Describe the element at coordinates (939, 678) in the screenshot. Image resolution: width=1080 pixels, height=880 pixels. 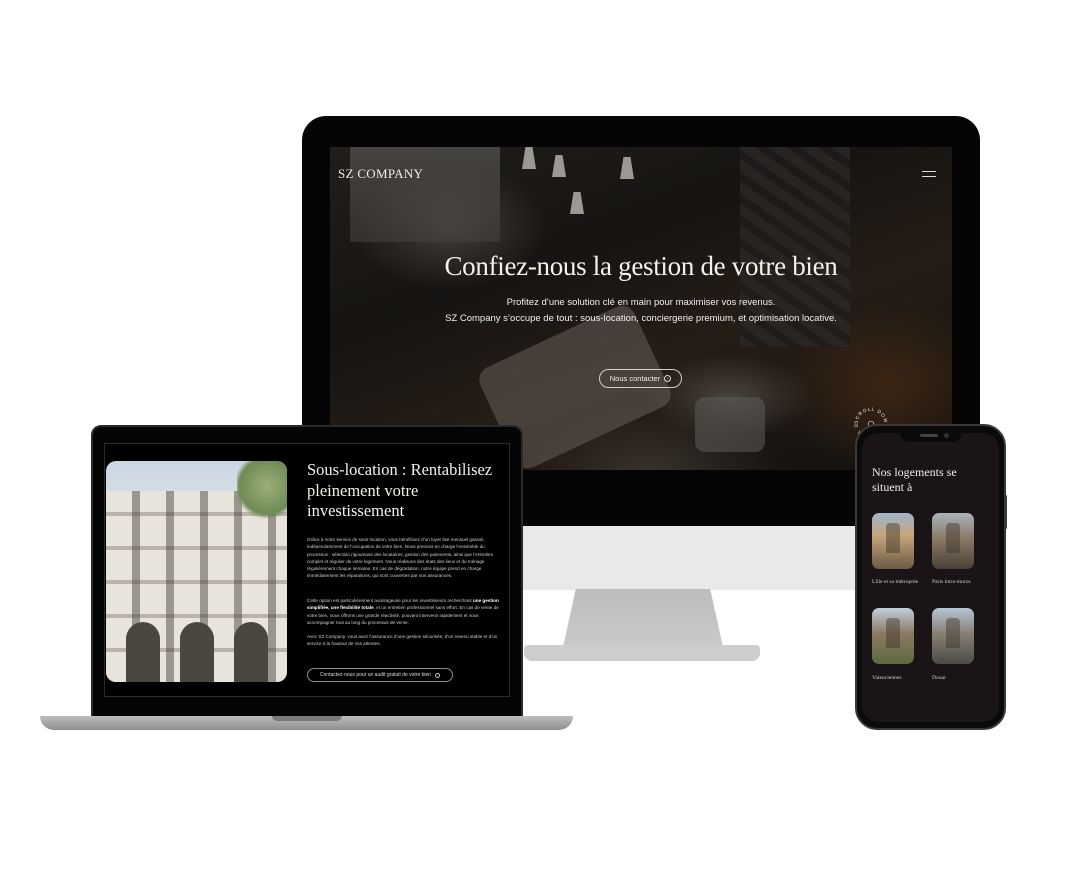
I see `city-label: Douai` at that location.